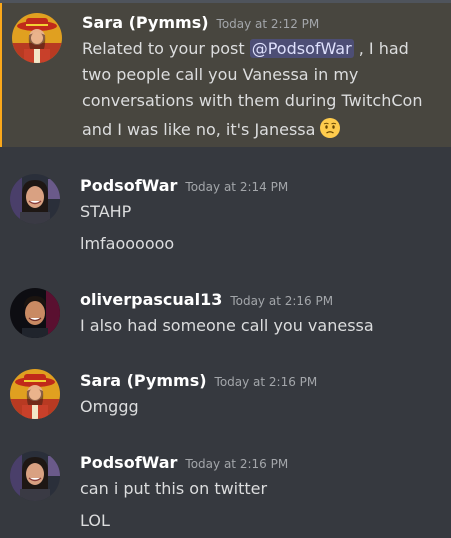 This screenshot has width=451, height=538. Describe the element at coordinates (166, 48) in the screenshot. I see `text-segment: Related to your post` at that location.